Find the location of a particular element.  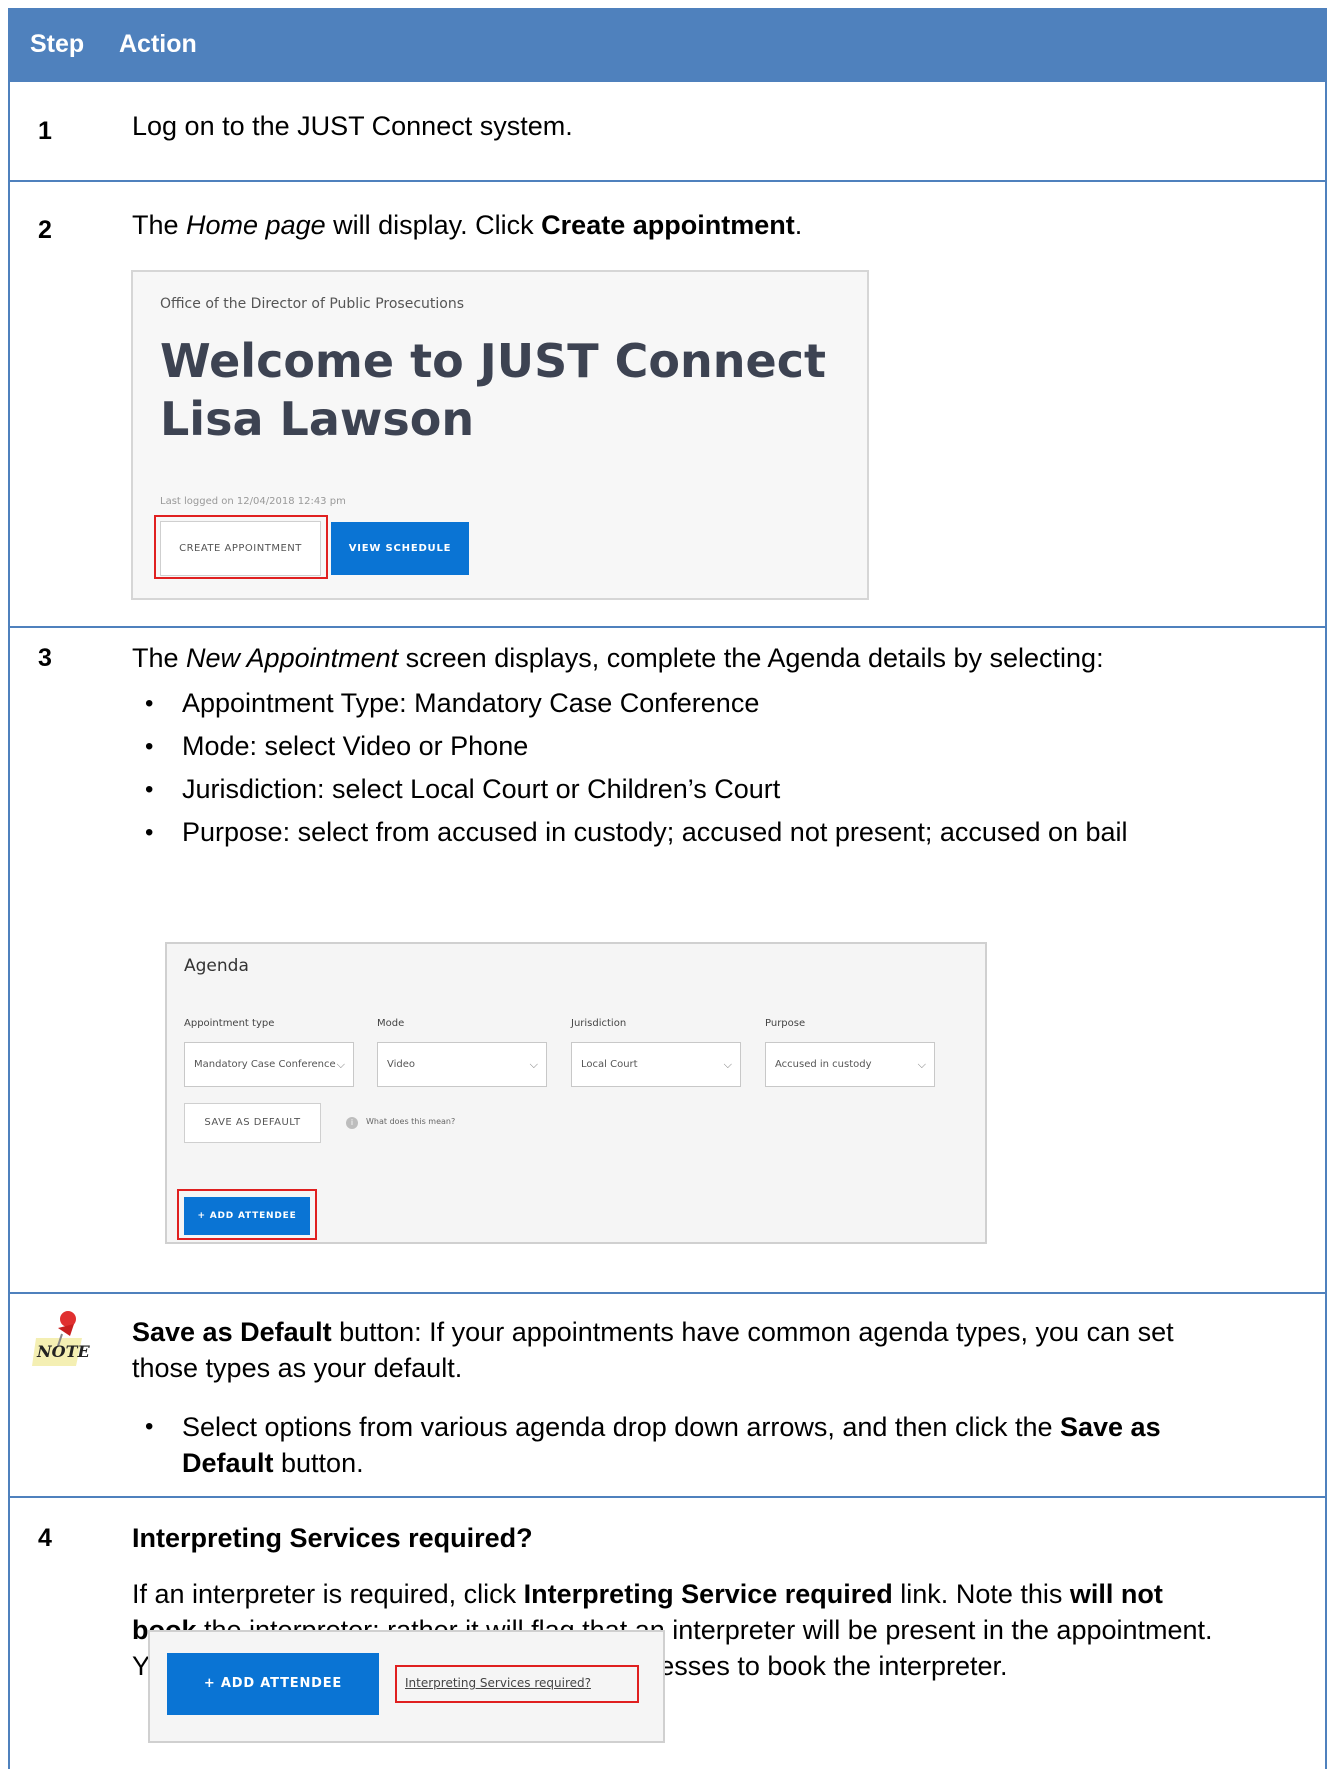

step-number: 3 is located at coordinates (45, 658).